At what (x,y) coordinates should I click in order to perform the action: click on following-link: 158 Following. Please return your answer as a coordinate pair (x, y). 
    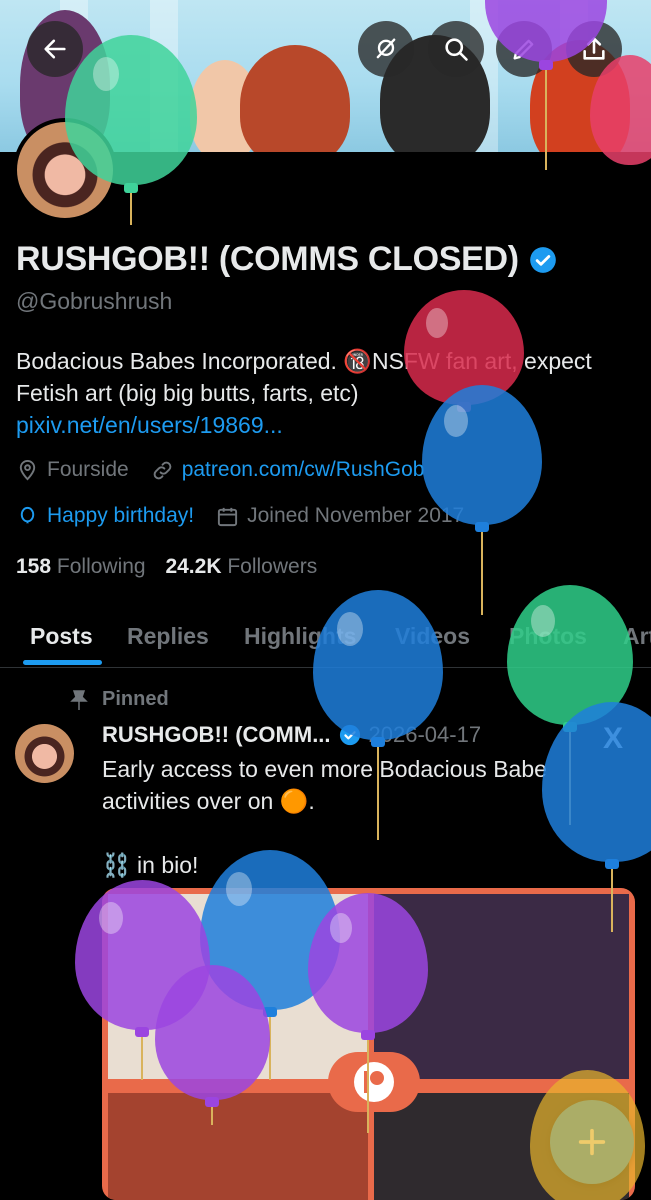
    Looking at the image, I should click on (81, 566).